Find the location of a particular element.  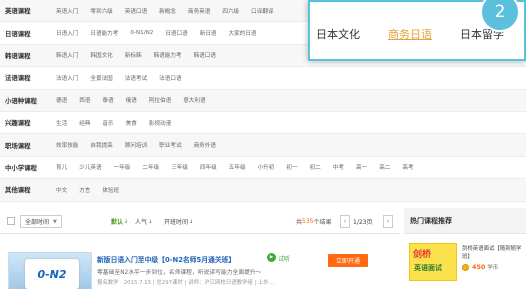

page-indicator: 1/23页 is located at coordinates (363, 222).